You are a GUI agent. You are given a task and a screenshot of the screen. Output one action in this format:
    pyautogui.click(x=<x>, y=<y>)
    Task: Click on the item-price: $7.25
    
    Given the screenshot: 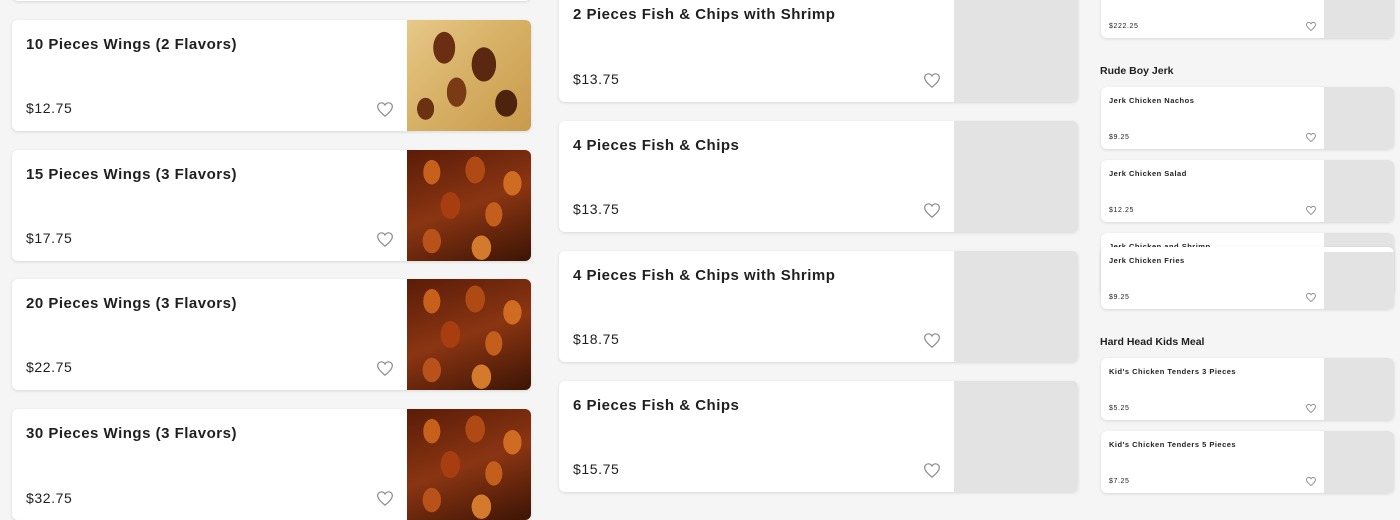 What is the action you would take?
    pyautogui.click(x=1119, y=481)
    